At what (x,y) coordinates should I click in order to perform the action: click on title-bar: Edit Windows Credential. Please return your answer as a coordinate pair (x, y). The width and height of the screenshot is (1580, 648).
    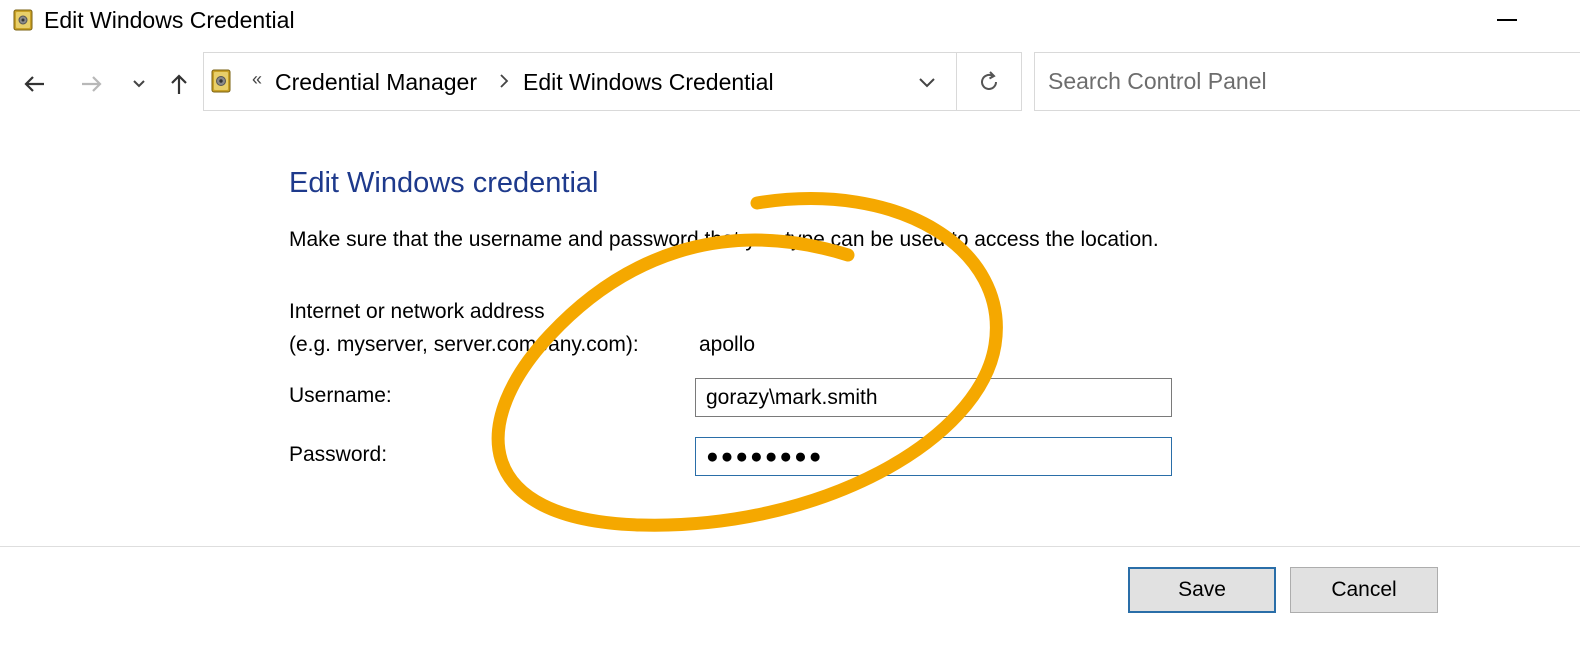
    Looking at the image, I should click on (790, 20).